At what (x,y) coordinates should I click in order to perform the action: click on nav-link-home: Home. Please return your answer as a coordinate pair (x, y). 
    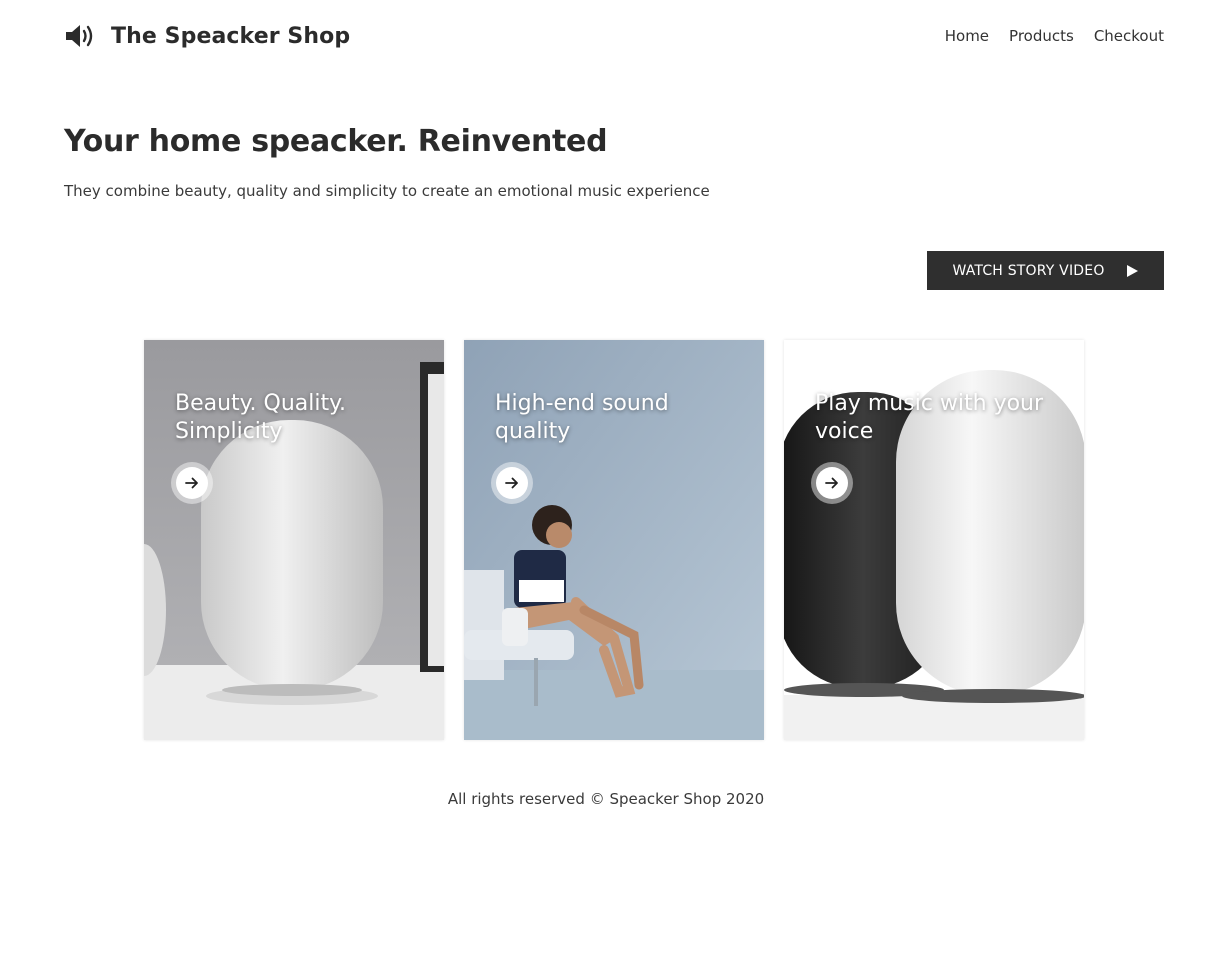
    Looking at the image, I should click on (967, 36).